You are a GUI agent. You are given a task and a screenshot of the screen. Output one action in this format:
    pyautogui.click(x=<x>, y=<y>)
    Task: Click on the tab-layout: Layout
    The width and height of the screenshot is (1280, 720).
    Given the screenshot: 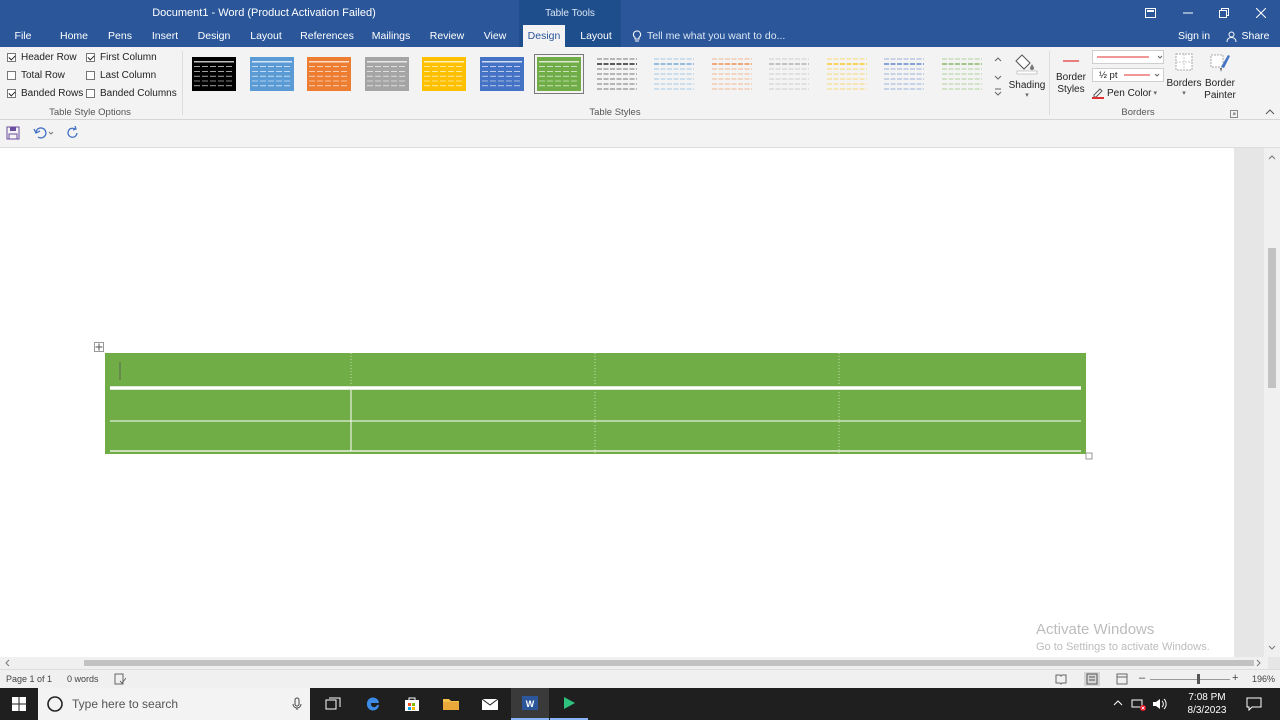 What is the action you would take?
    pyautogui.click(x=266, y=36)
    